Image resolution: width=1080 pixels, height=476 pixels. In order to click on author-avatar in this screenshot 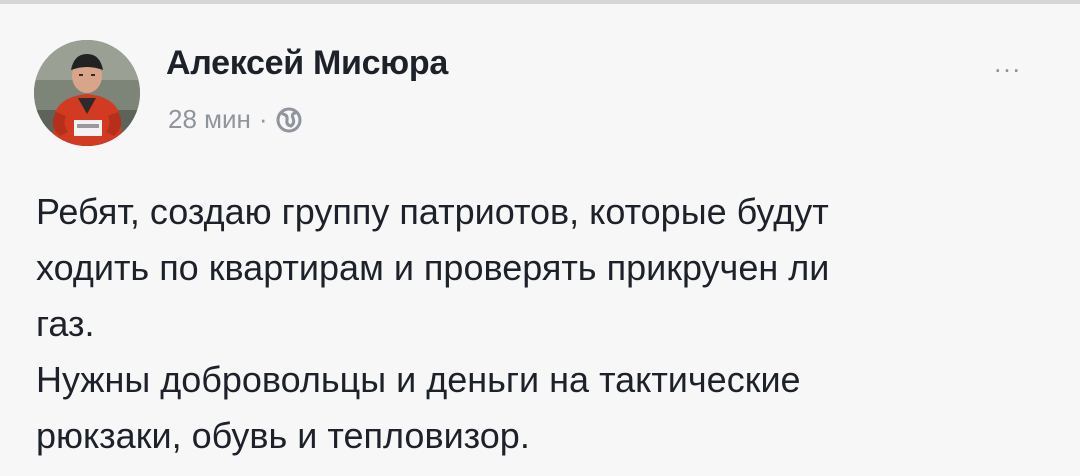, I will do `click(87, 93)`.